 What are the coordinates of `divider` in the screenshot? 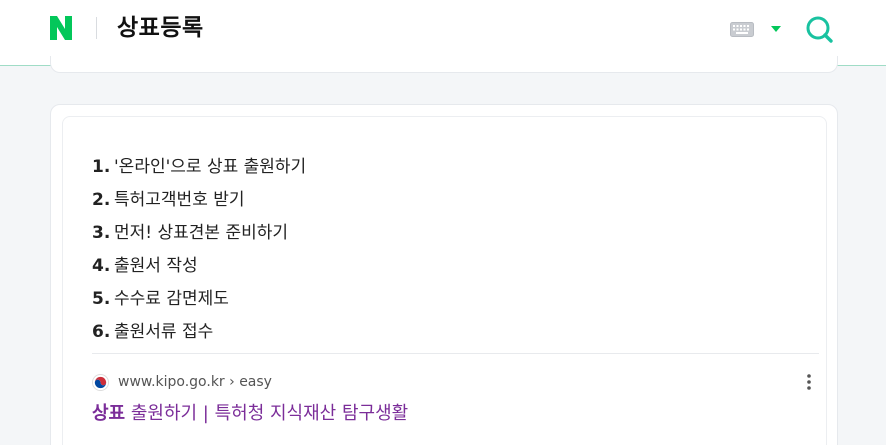 It's located at (455, 353).